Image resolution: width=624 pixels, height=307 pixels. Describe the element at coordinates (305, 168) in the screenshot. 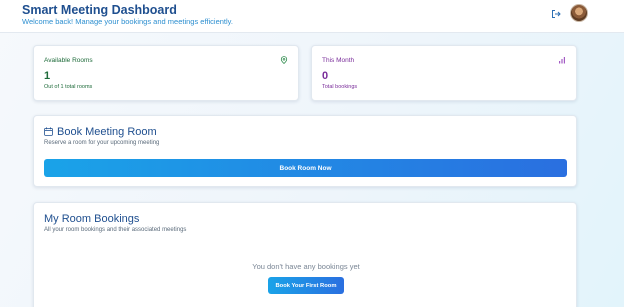

I see `book-room-now-button: Book Room Now` at that location.